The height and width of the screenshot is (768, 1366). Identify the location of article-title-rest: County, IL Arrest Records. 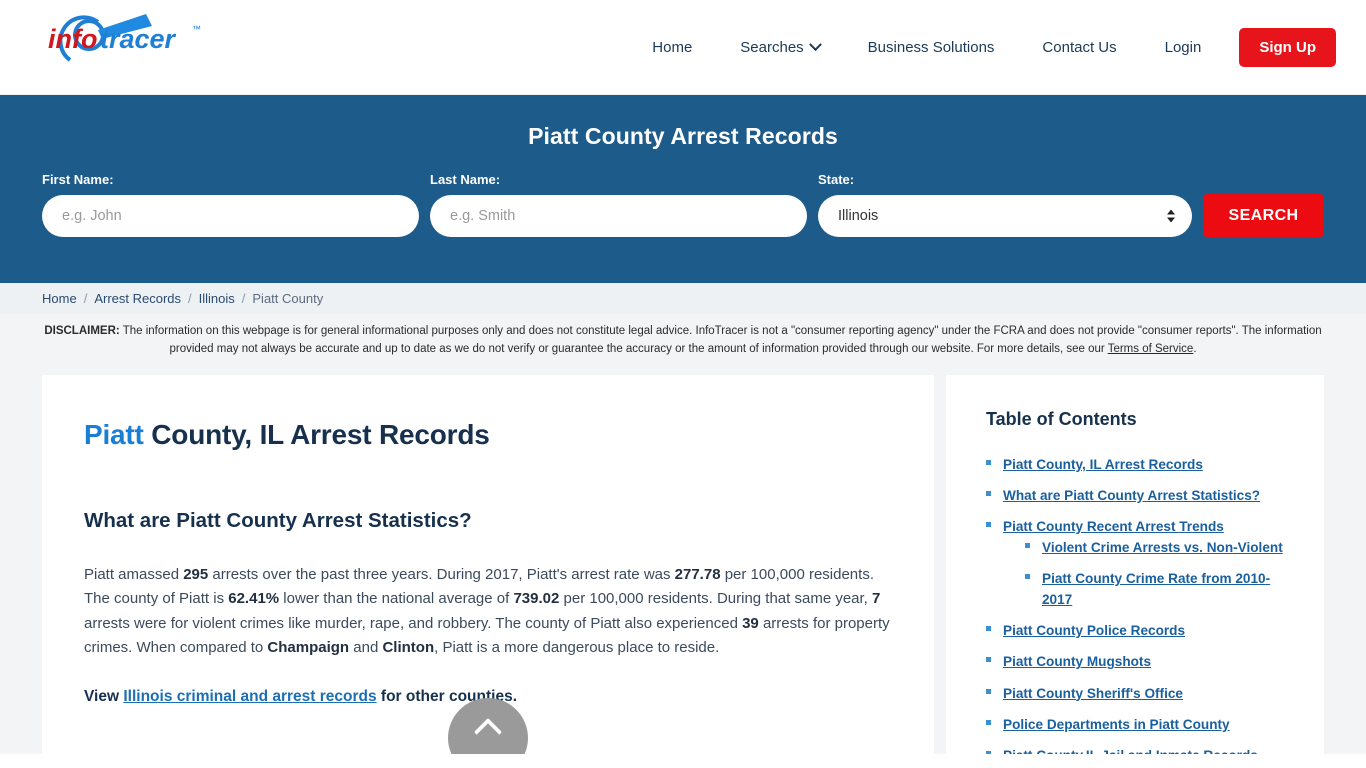
(316, 434).